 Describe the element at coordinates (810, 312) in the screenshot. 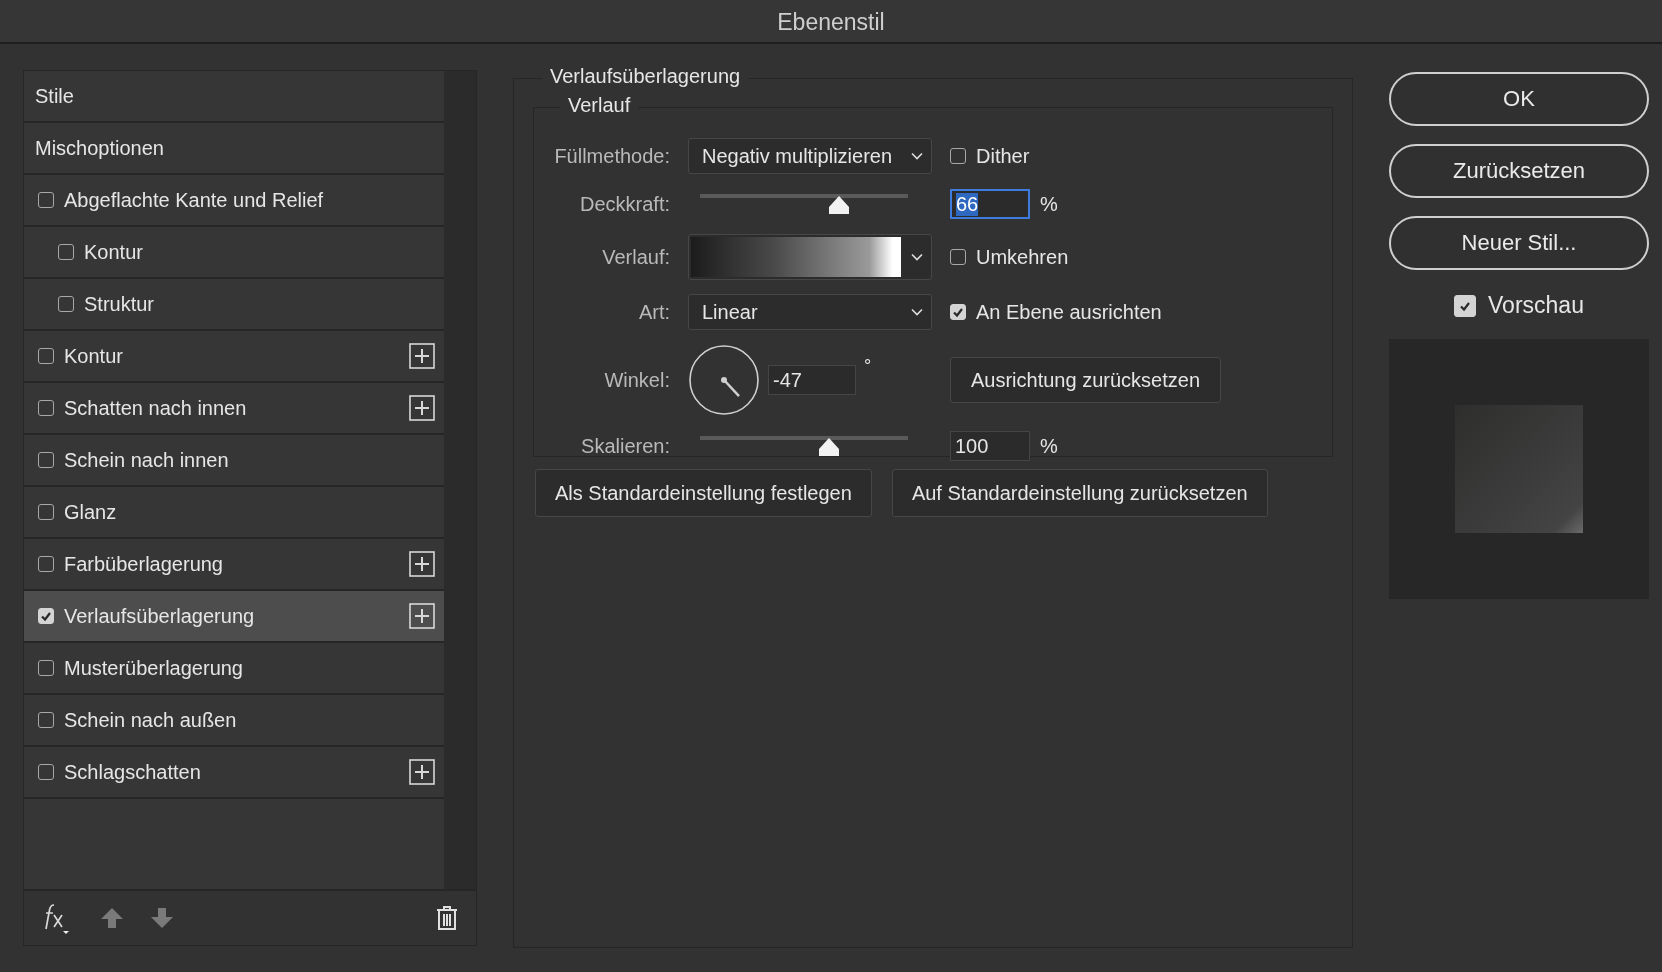

I see `style-dropdown: Linear` at that location.